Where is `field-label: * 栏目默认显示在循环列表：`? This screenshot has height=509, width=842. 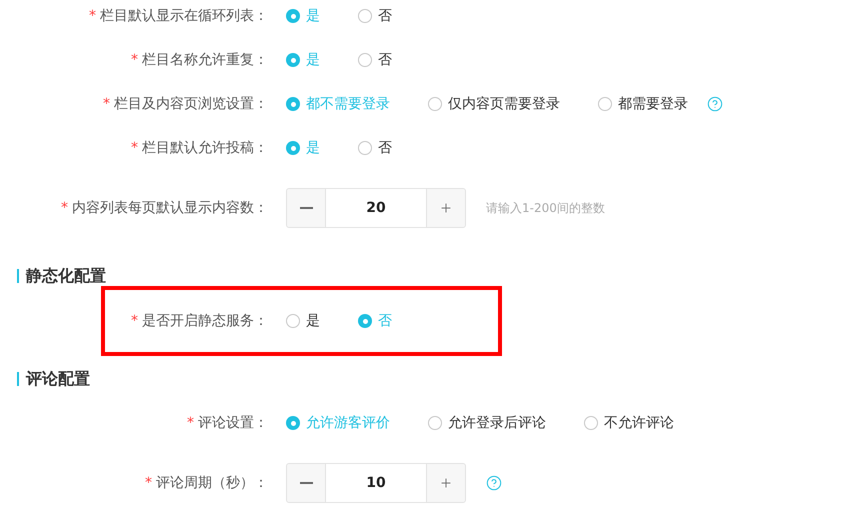 field-label: * 栏目默认显示在循环列表： is located at coordinates (178, 16).